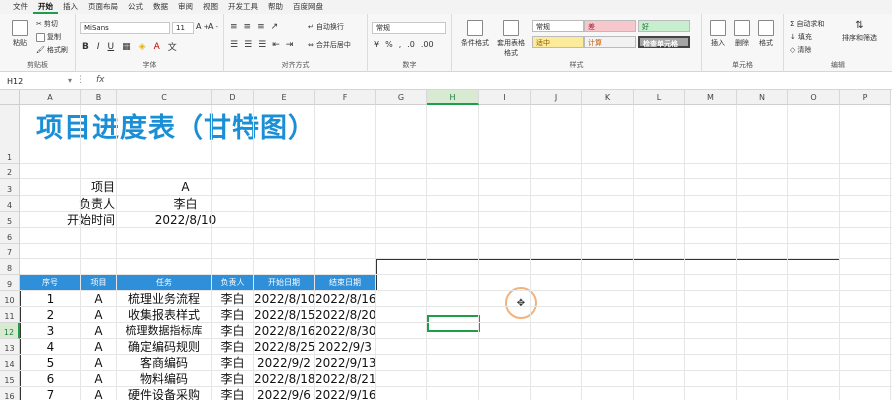  Describe the element at coordinates (261, 27) in the screenshot. I see `align-bottom-icon: ≡` at that location.